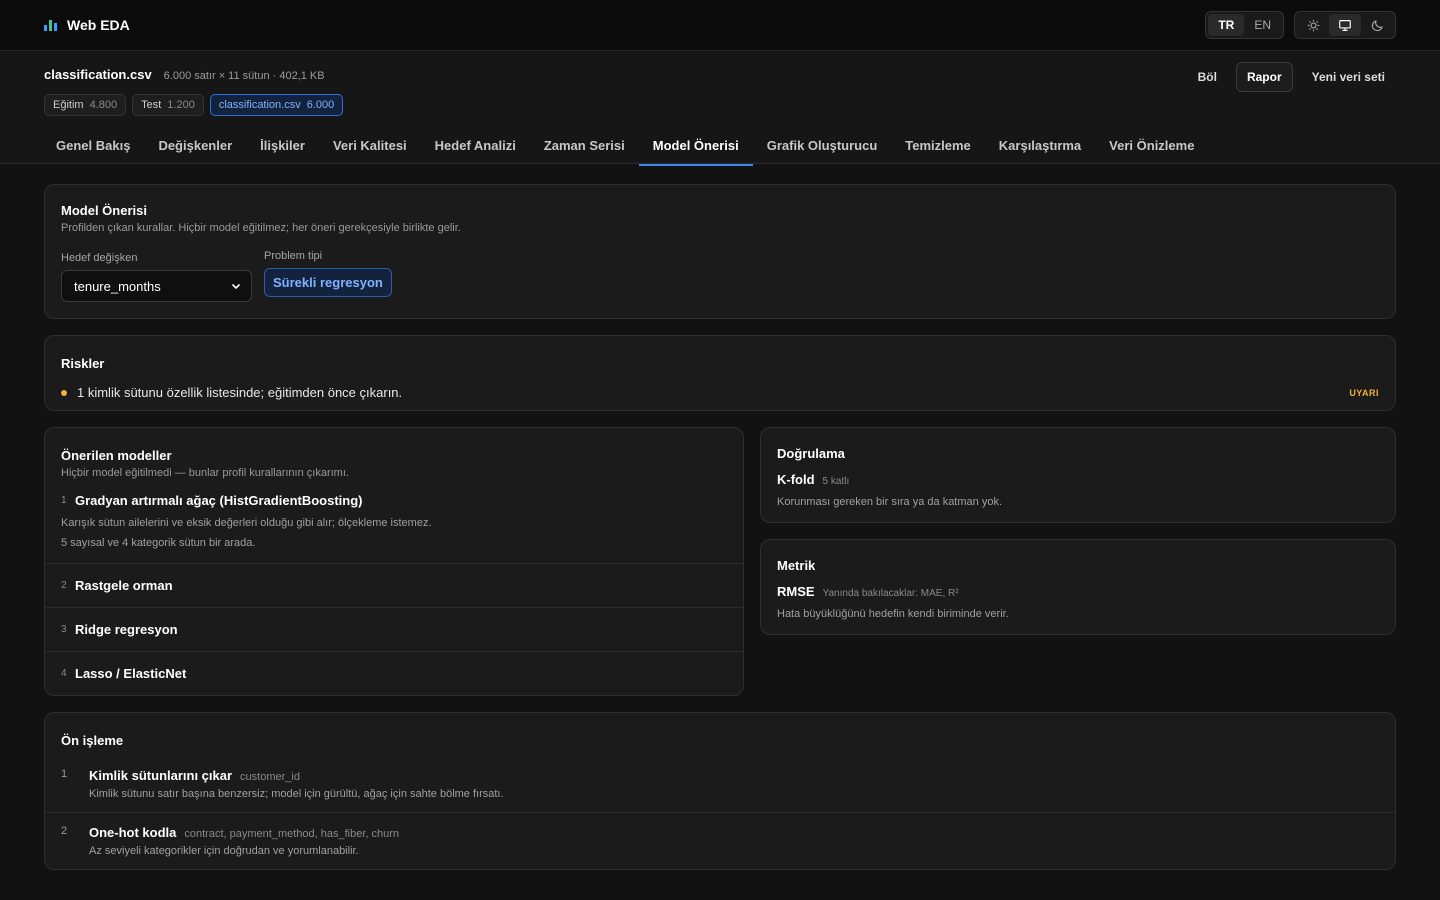 This screenshot has width=1440, height=900. Describe the element at coordinates (124, 585) in the screenshot. I see `model-name: Rastgele orman` at that location.